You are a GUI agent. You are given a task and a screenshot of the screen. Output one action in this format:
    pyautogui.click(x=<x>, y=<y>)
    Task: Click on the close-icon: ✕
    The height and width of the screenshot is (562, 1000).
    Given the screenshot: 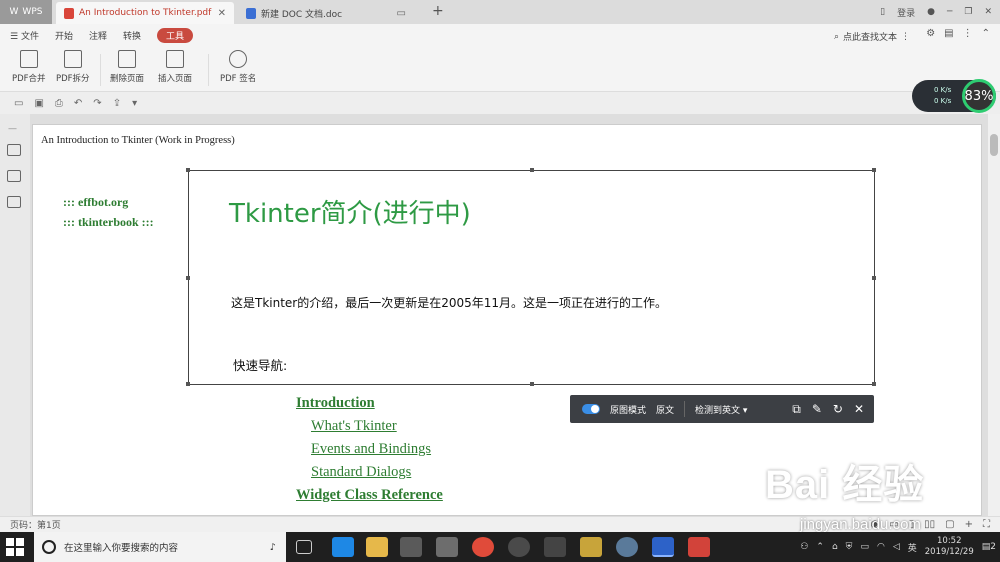 What is the action you would take?
    pyautogui.click(x=859, y=409)
    